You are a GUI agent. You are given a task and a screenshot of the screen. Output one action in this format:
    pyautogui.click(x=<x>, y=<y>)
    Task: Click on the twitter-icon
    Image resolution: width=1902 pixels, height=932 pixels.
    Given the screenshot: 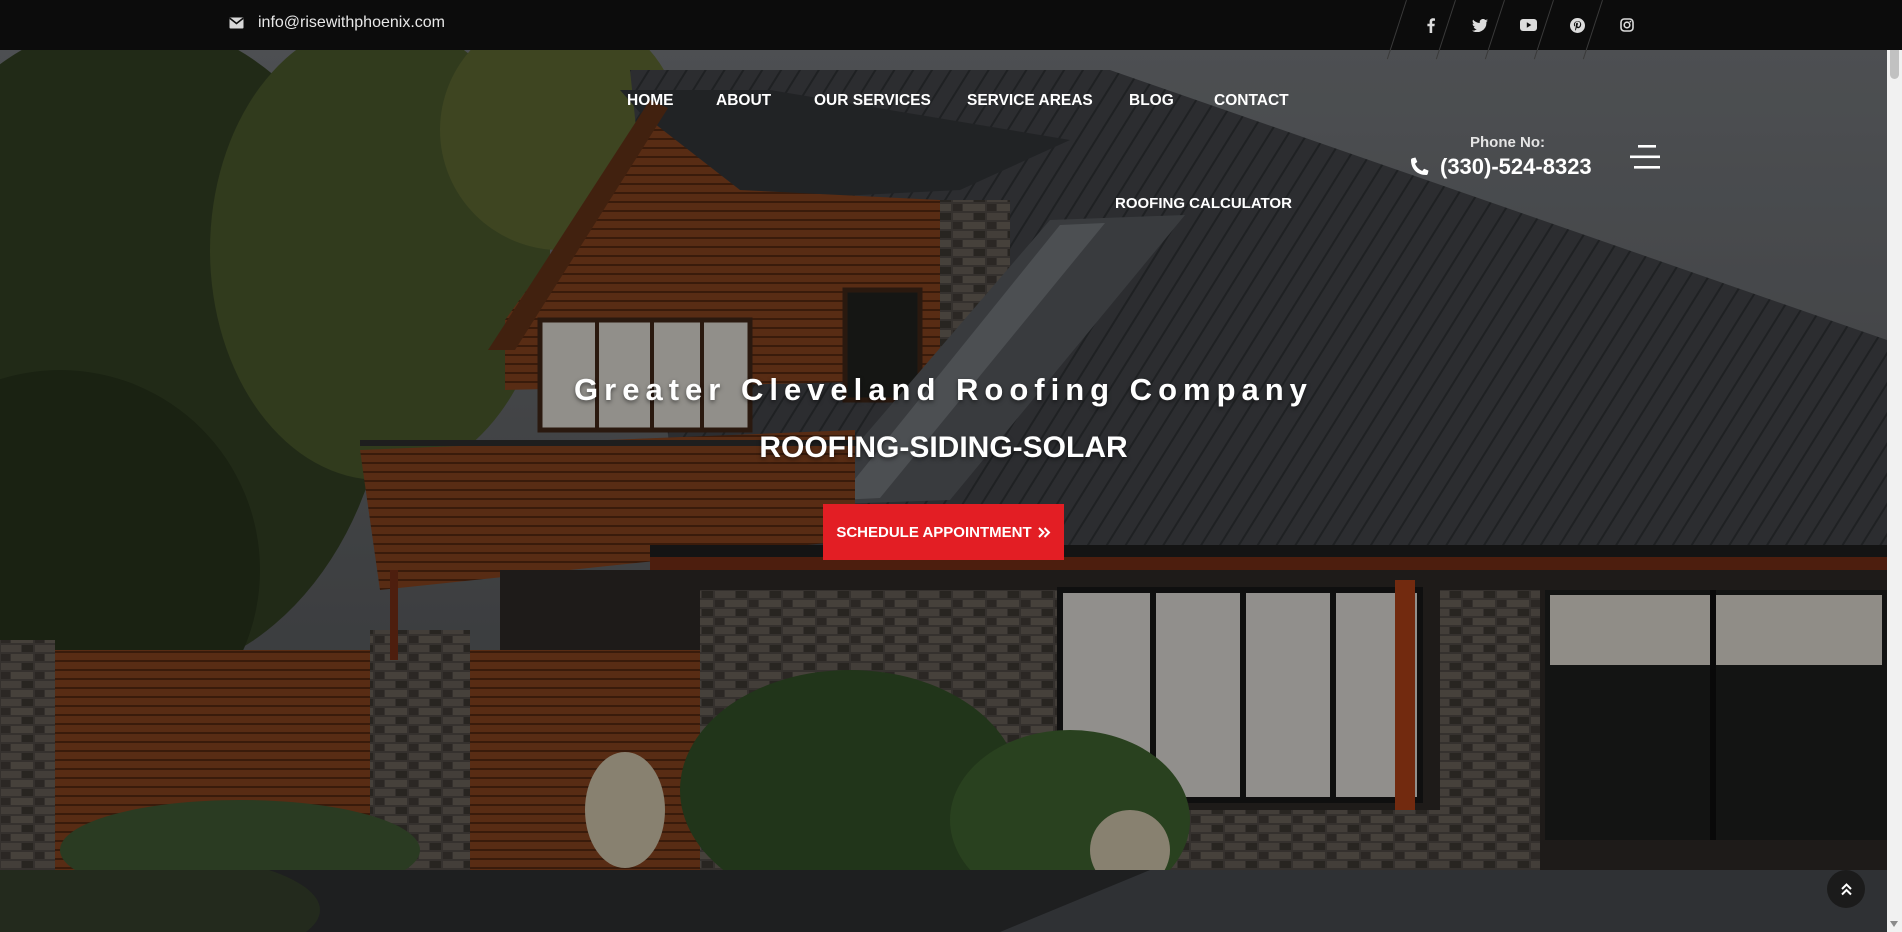 What is the action you would take?
    pyautogui.click(x=1479, y=25)
    